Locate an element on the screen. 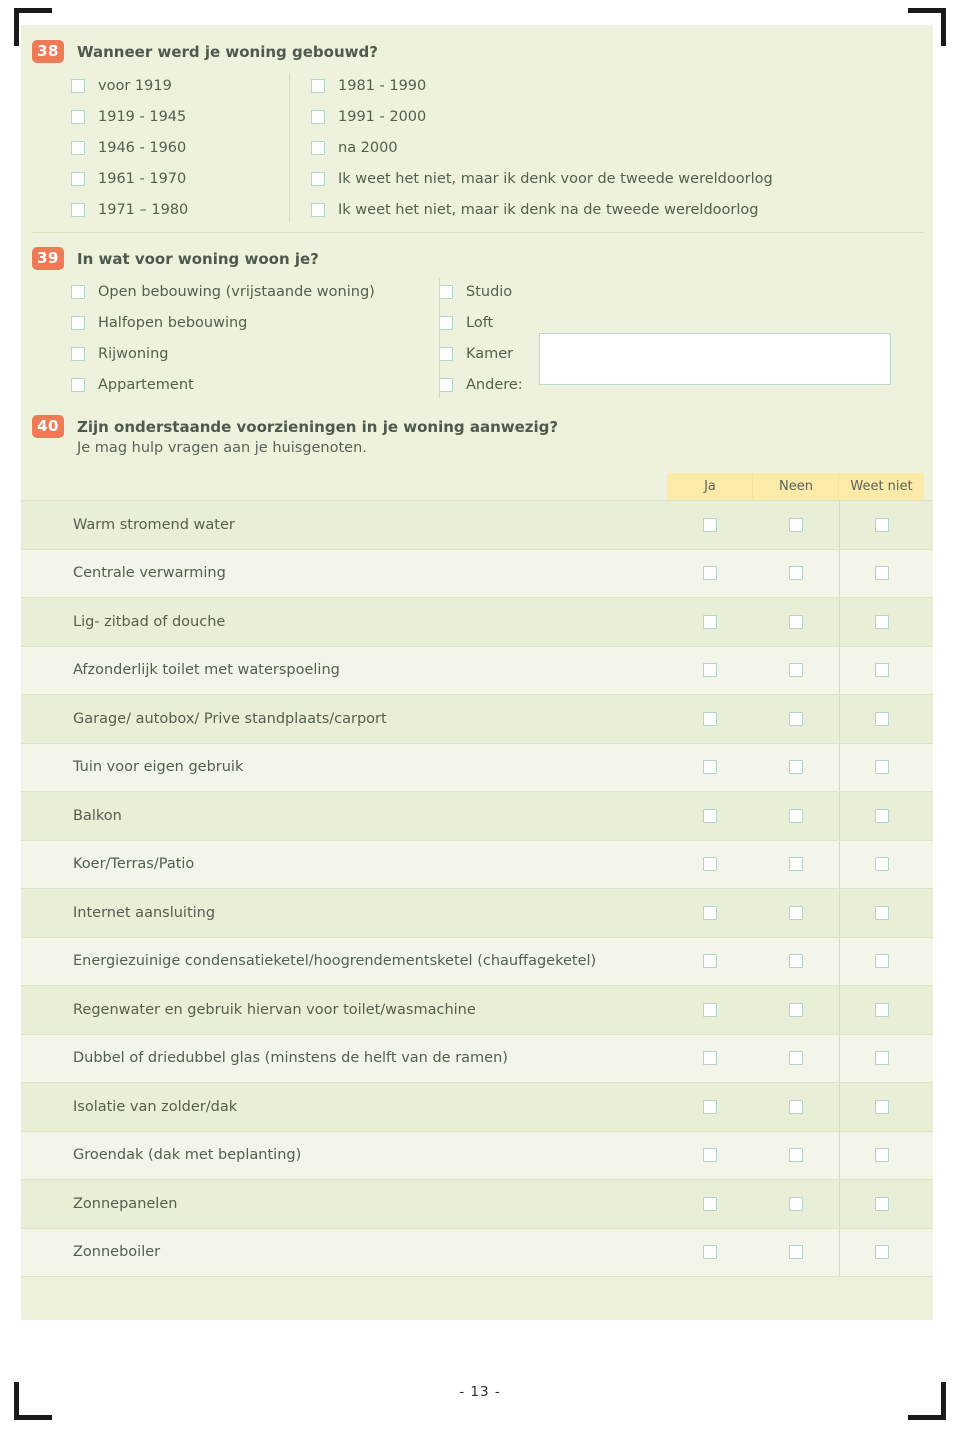 The height and width of the screenshot is (1430, 960). option-row: 1946 - 1960 is located at coordinates (191, 147).